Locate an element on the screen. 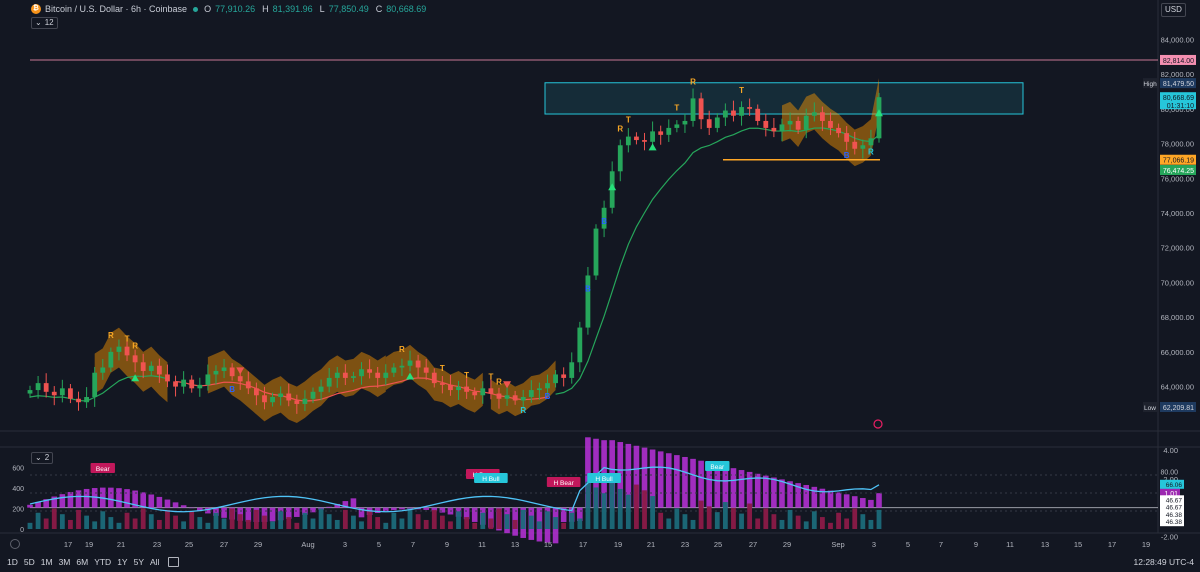 The width and height of the screenshot is (1200, 572). range-1d: 1D is located at coordinates (12, 562).